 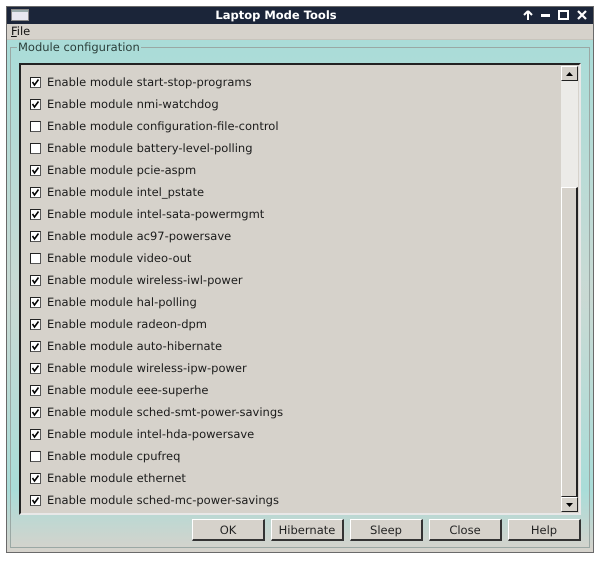 What do you see at coordinates (582, 15) in the screenshot?
I see `close-icon` at bounding box center [582, 15].